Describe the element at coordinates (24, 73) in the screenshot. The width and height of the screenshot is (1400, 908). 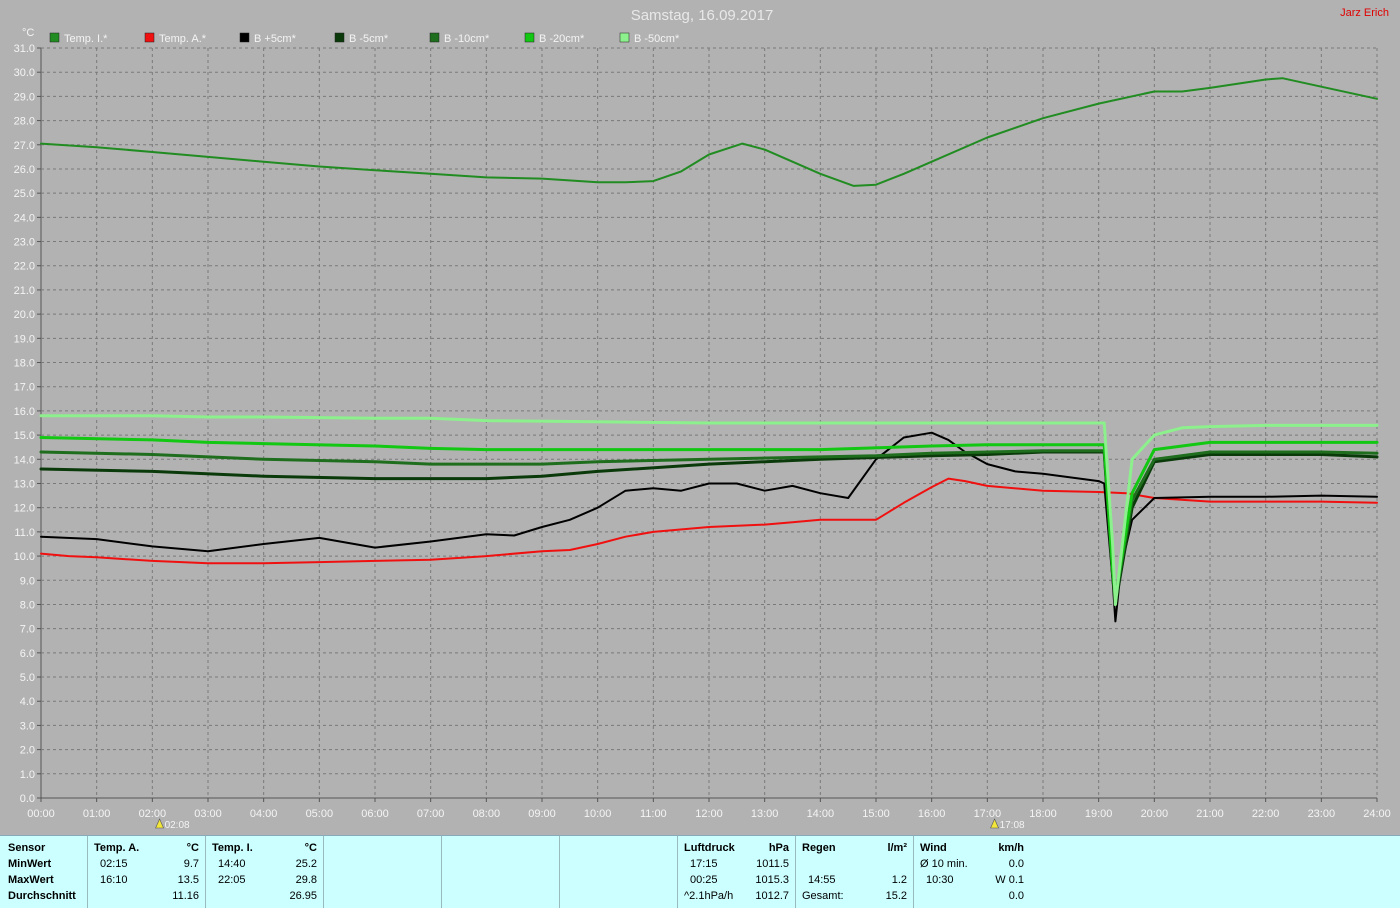
I see `y-tick-label-30: 30.0` at that location.